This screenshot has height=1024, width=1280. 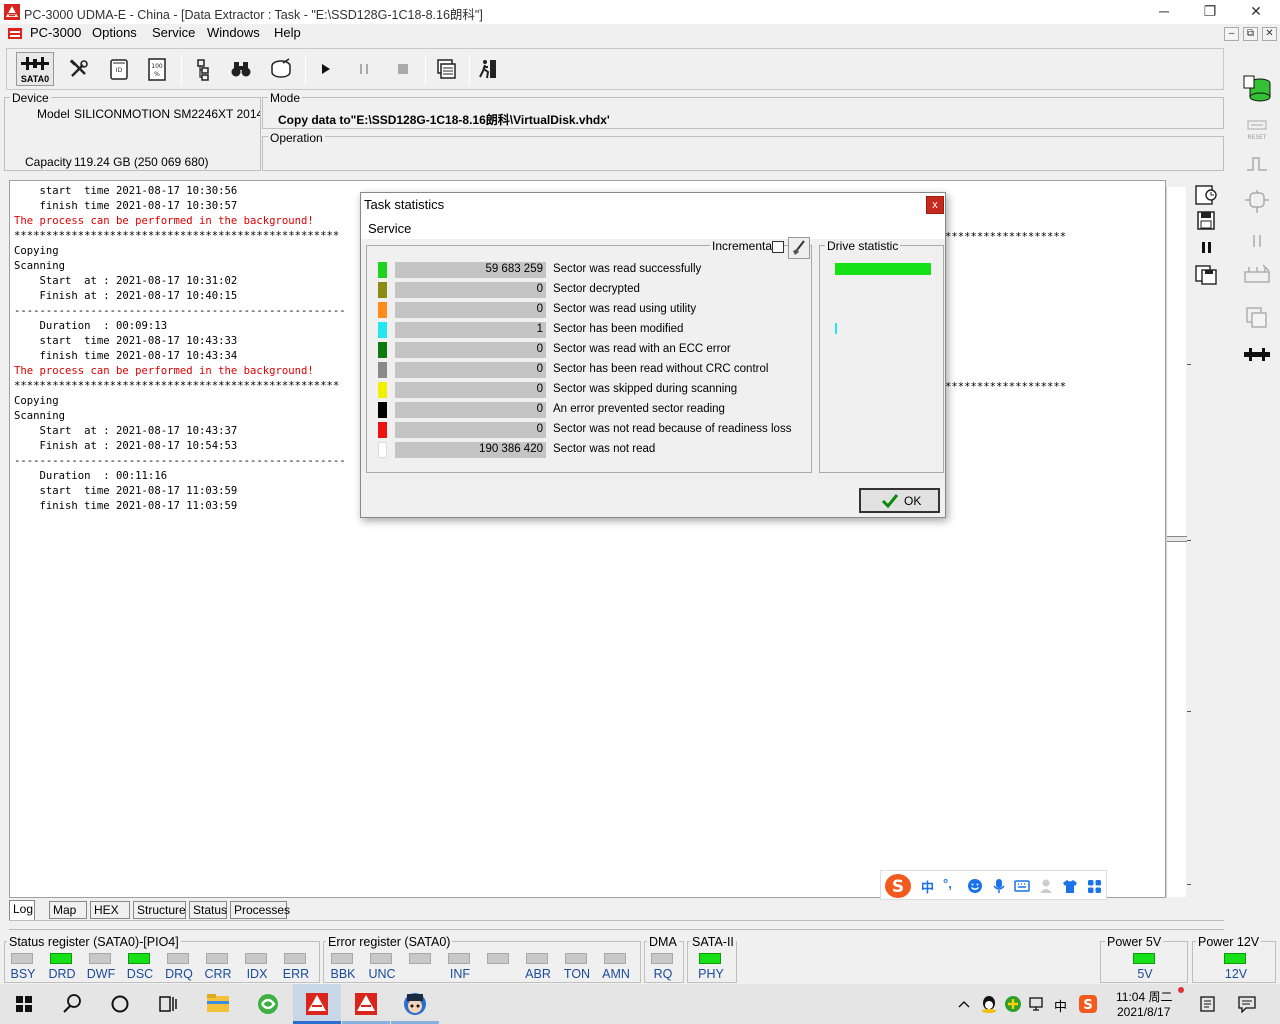 What do you see at coordinates (1013, 1004) in the screenshot?
I see `green-plus-tray-icon` at bounding box center [1013, 1004].